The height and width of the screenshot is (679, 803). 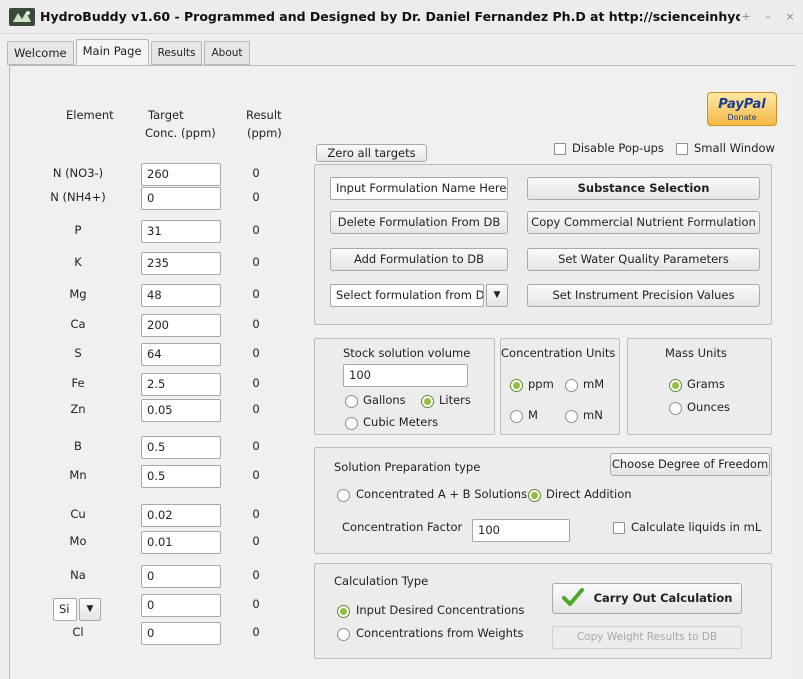 I want to click on app-logo-icon, so click(x=22, y=17).